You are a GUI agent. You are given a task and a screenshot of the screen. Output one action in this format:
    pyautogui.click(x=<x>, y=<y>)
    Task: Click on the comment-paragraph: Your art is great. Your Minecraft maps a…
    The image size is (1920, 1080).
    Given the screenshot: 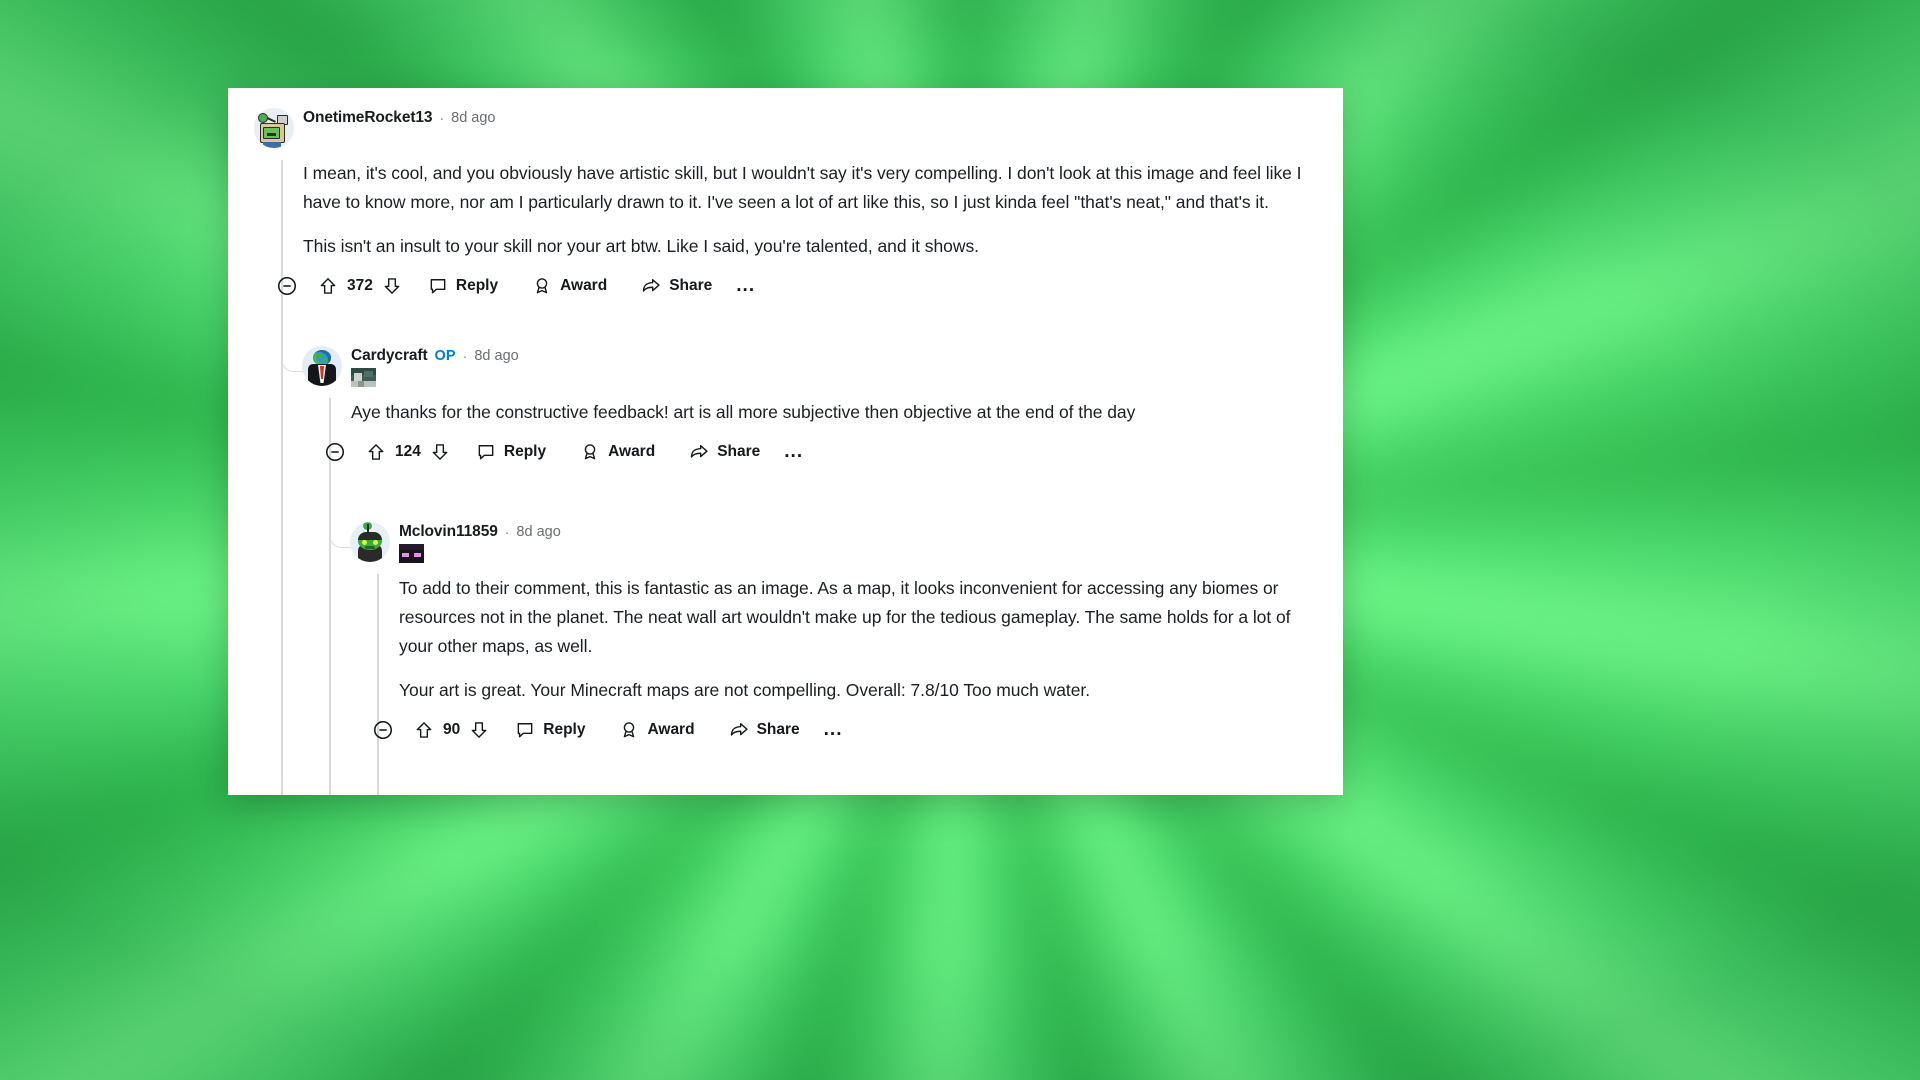 What is the action you would take?
    pyautogui.click(x=745, y=690)
    